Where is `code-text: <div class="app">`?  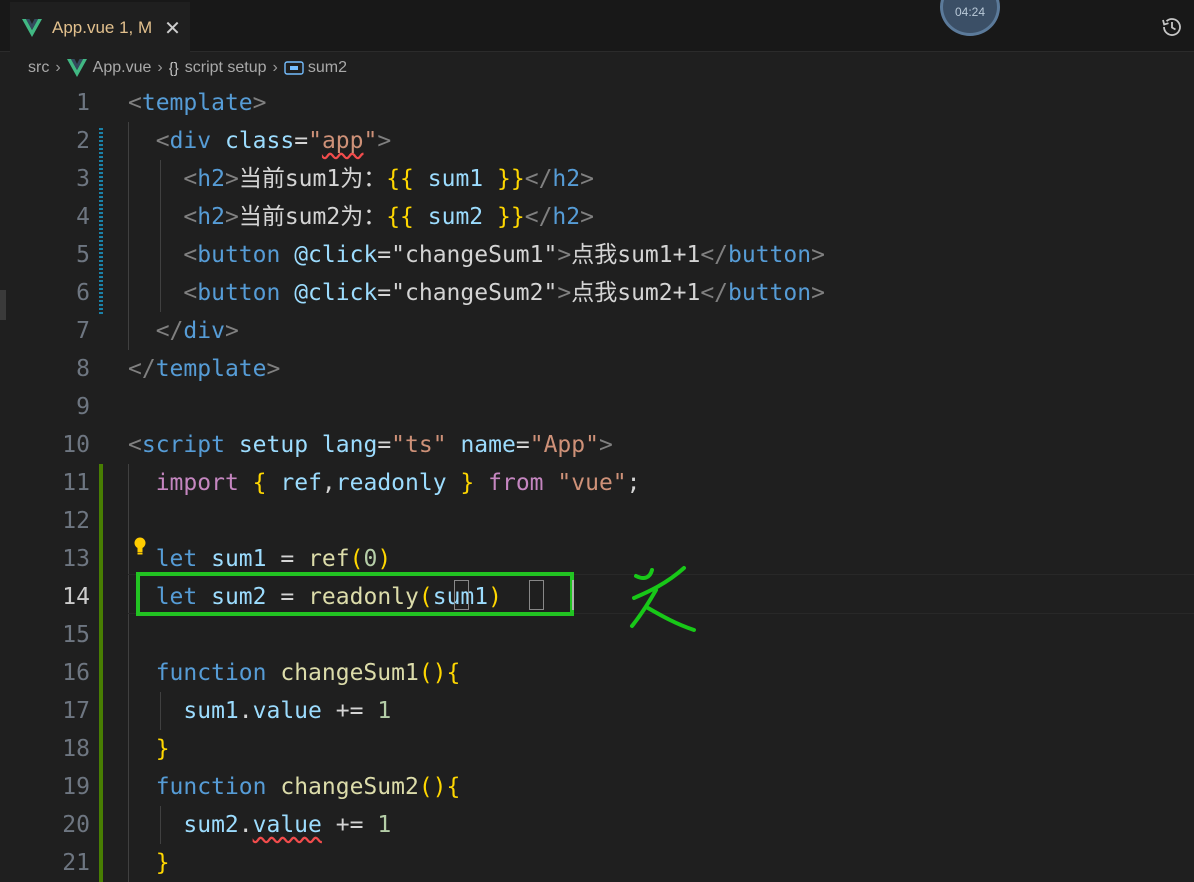
code-text: <div class="app"> is located at coordinates (260, 141).